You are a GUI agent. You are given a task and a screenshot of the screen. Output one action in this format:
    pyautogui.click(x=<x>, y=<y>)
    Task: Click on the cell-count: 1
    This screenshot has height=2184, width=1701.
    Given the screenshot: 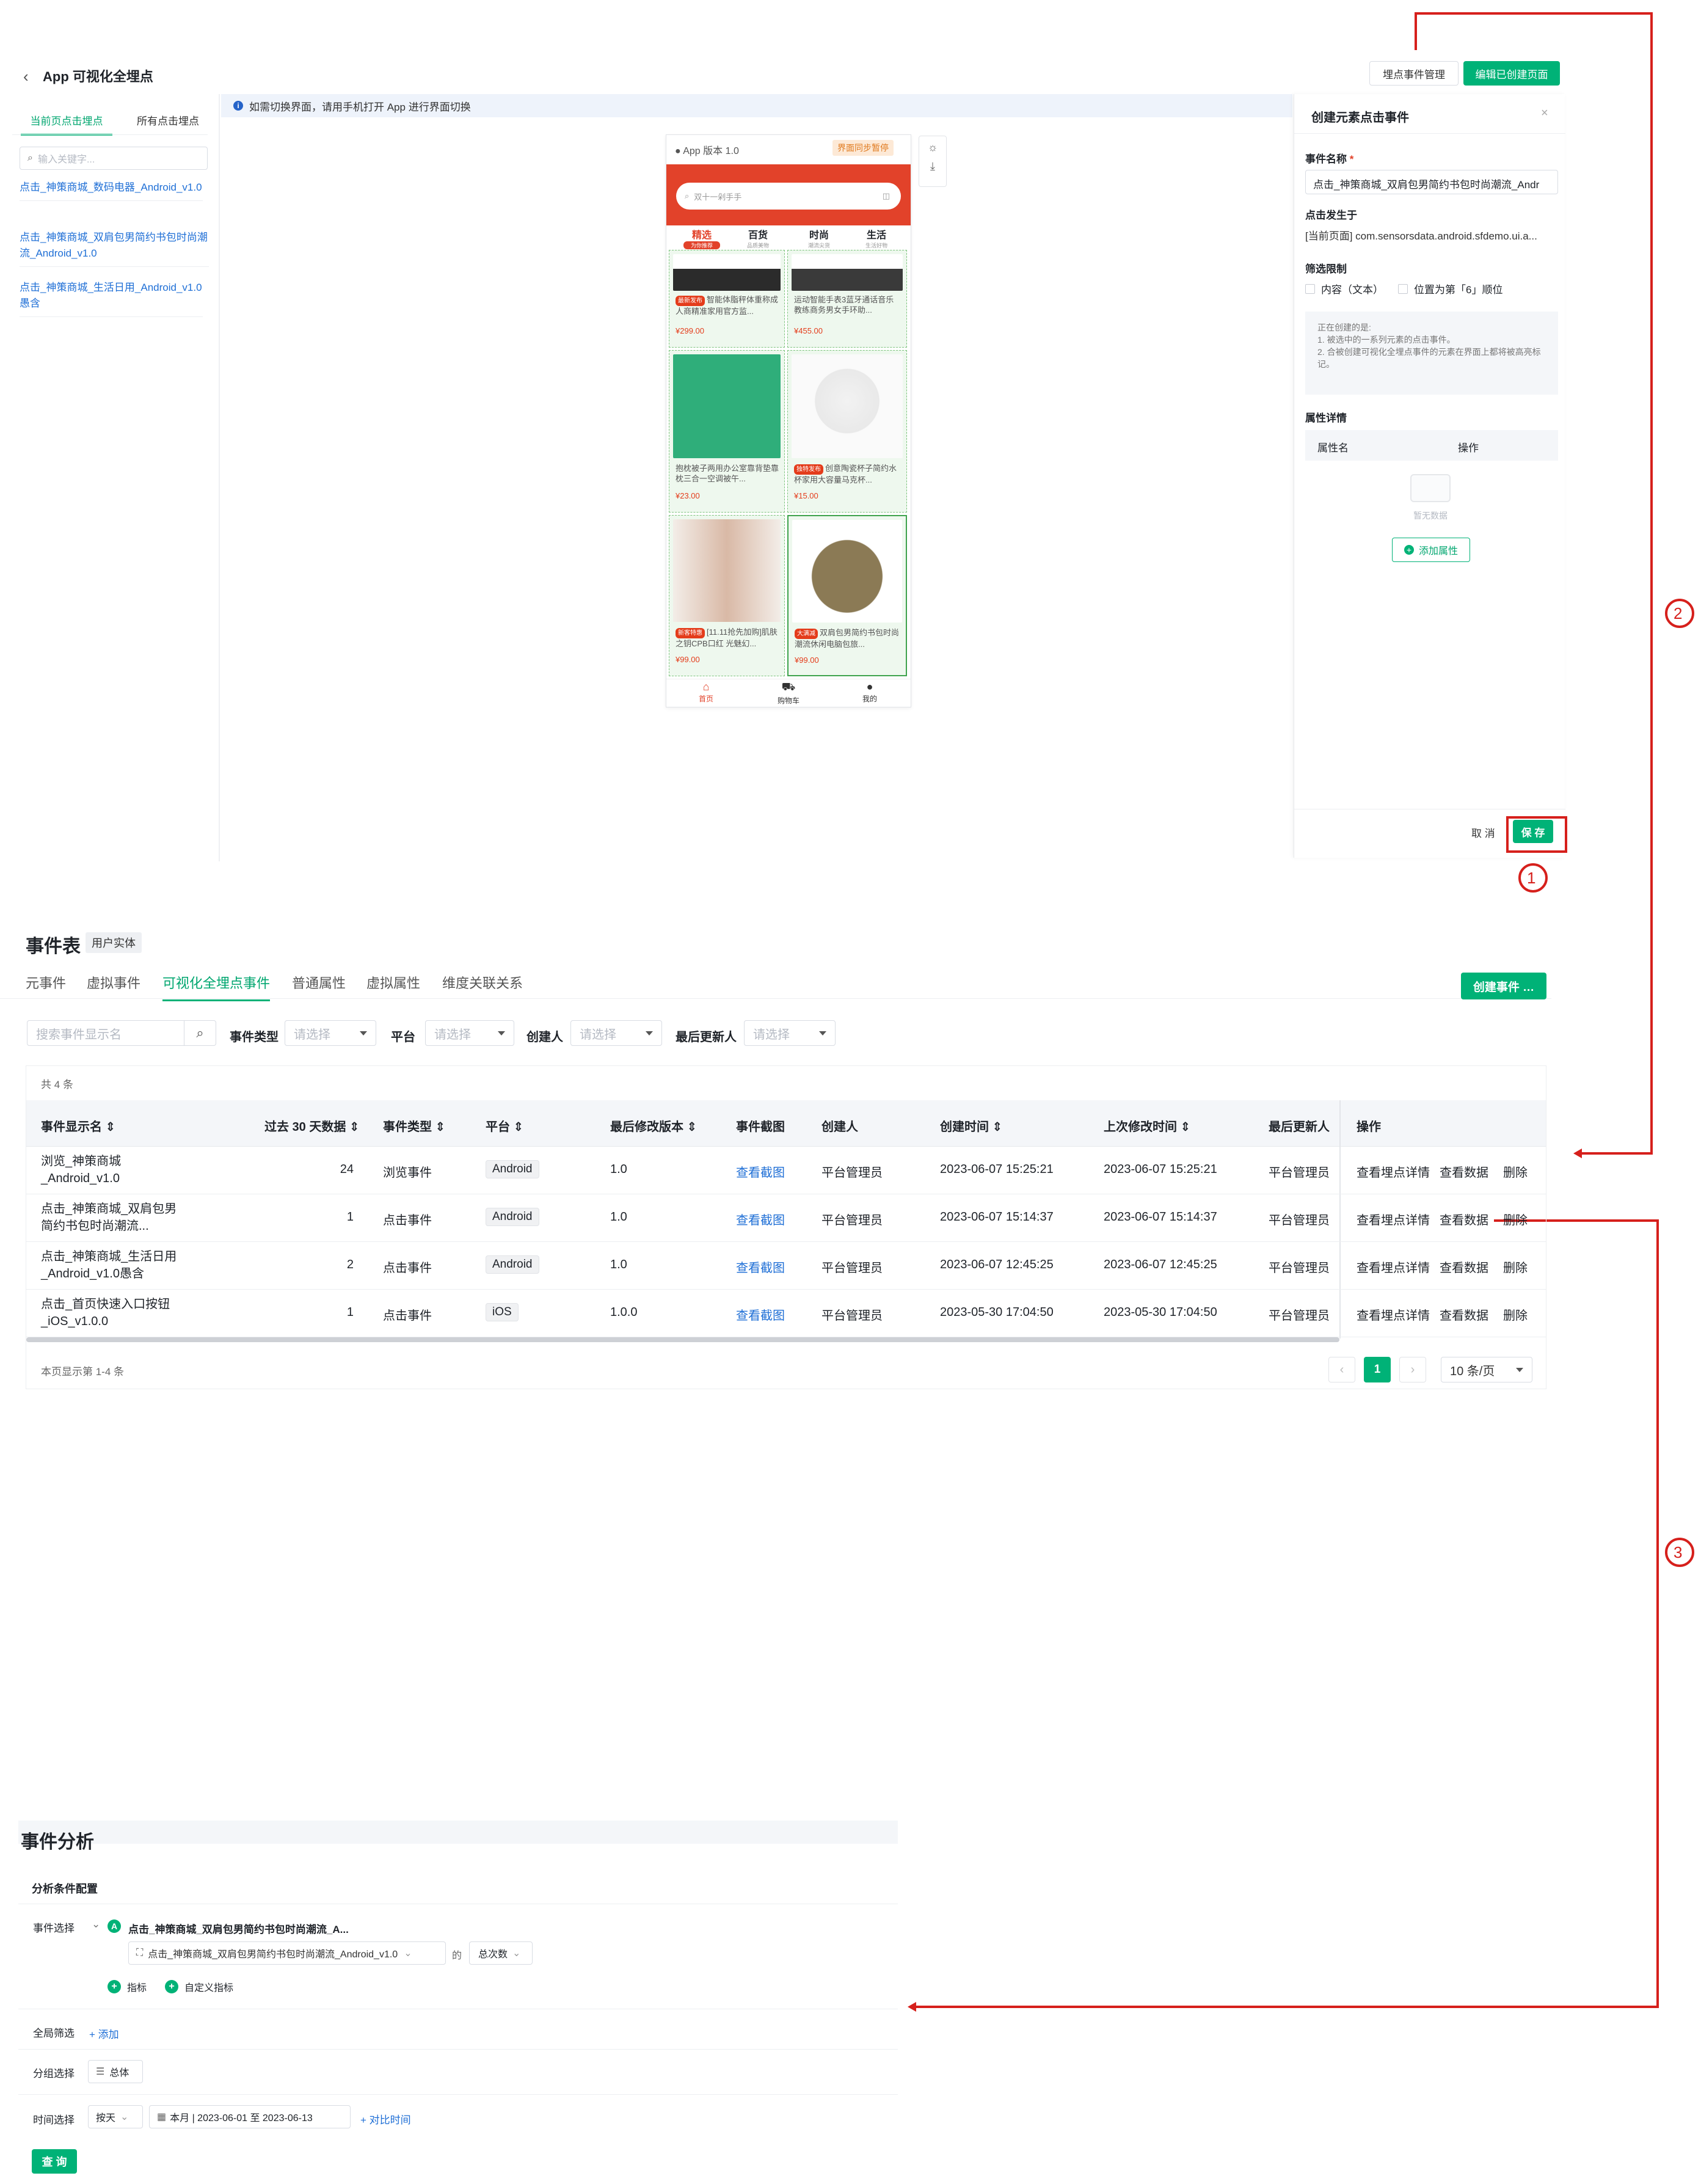 What is the action you would take?
    pyautogui.click(x=350, y=1312)
    